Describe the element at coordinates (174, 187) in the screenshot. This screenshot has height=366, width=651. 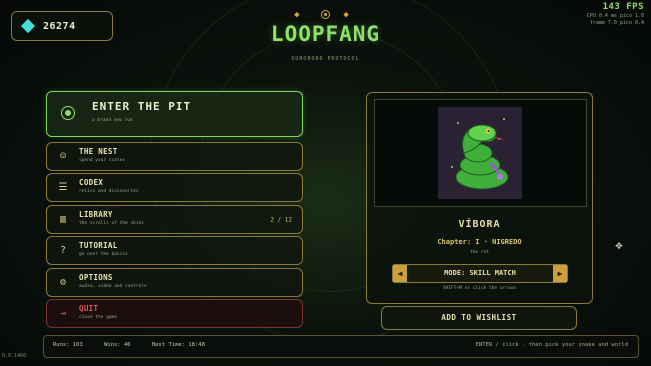
I see `menu-item-codex: ☰ CODEX relics and discoveries` at that location.